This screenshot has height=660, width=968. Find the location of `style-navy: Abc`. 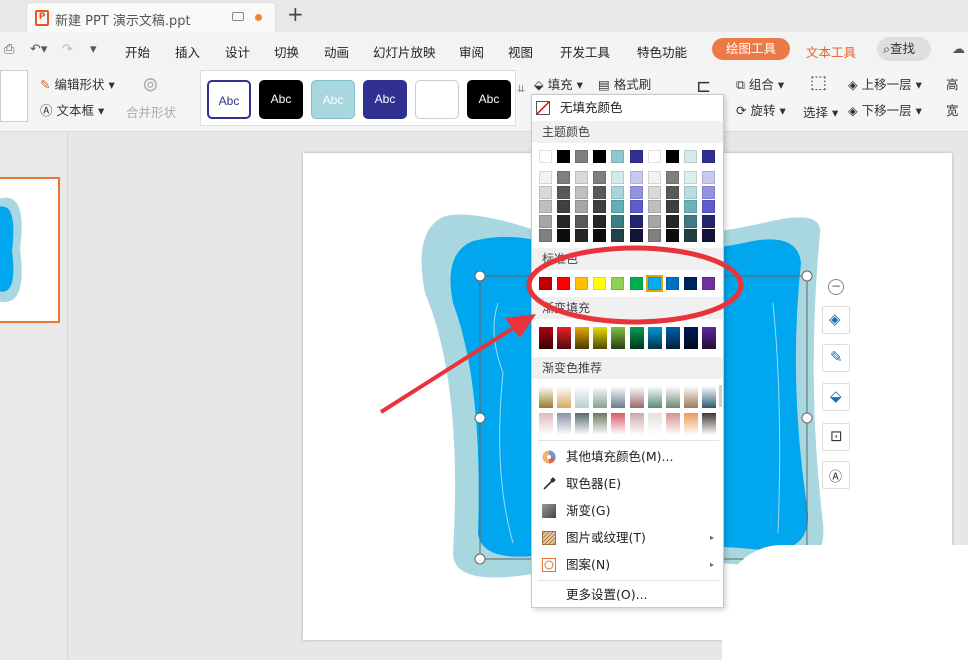

style-navy: Abc is located at coordinates (385, 99).